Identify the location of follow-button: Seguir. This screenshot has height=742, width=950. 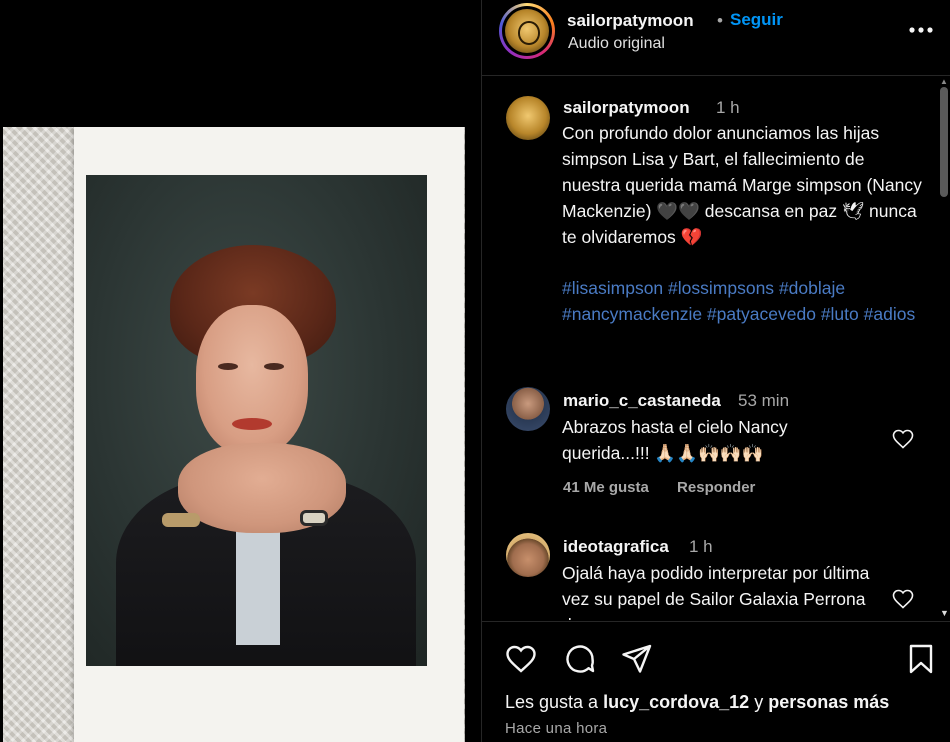
(756, 20).